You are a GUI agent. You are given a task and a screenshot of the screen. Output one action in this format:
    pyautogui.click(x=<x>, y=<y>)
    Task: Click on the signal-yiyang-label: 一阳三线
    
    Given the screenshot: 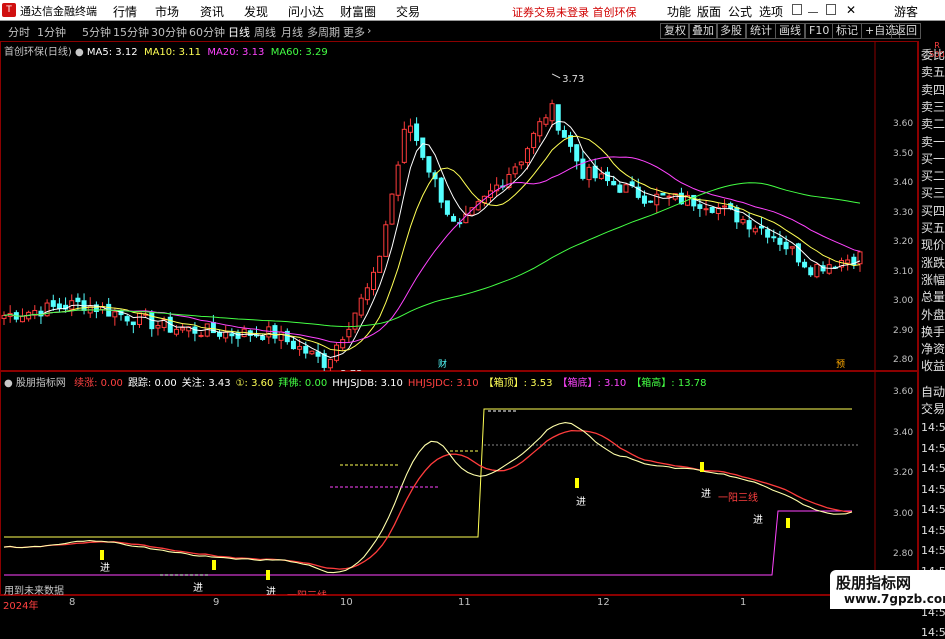 What is the action you would take?
    pyautogui.click(x=738, y=497)
    